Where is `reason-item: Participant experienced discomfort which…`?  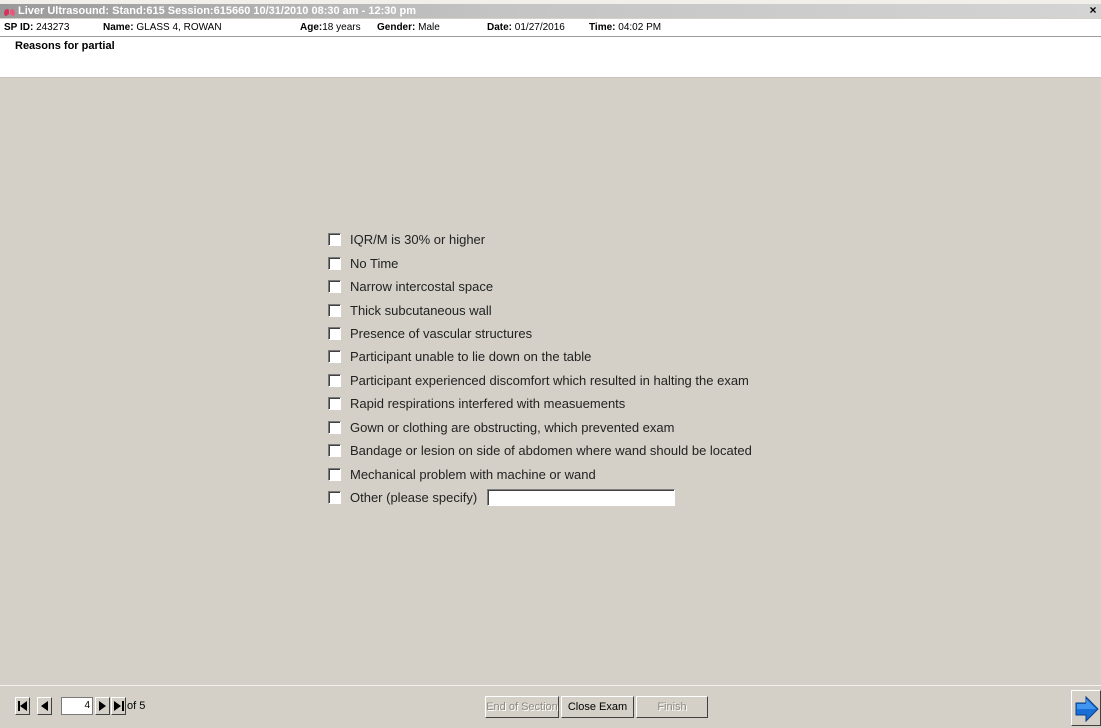
reason-item: Participant experienced discomfort which… is located at coordinates (540, 380).